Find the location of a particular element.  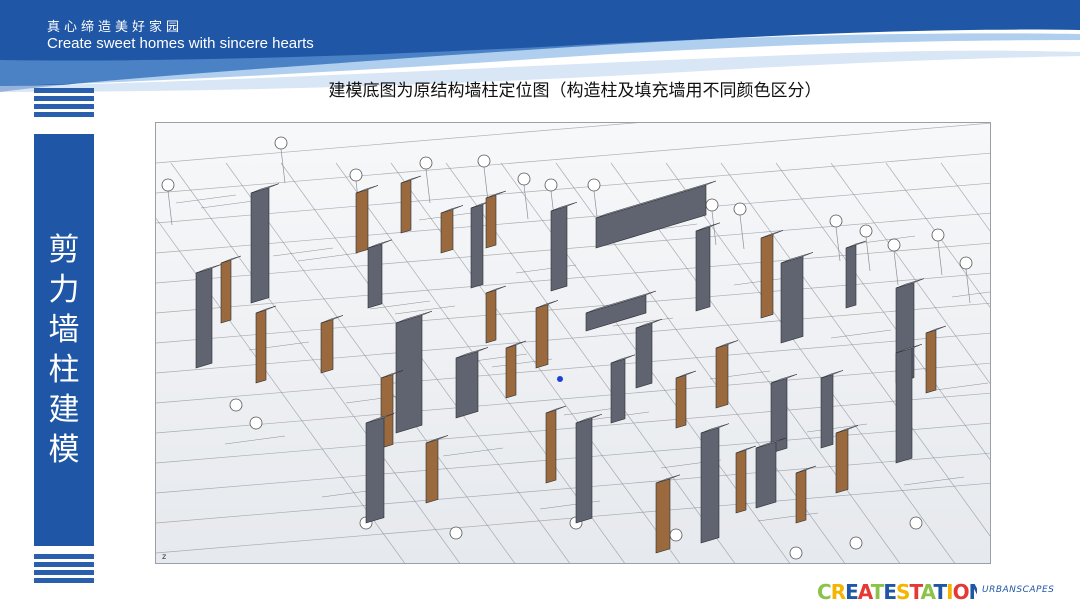

axis-indicator-icon: z is located at coordinates (164, 556).